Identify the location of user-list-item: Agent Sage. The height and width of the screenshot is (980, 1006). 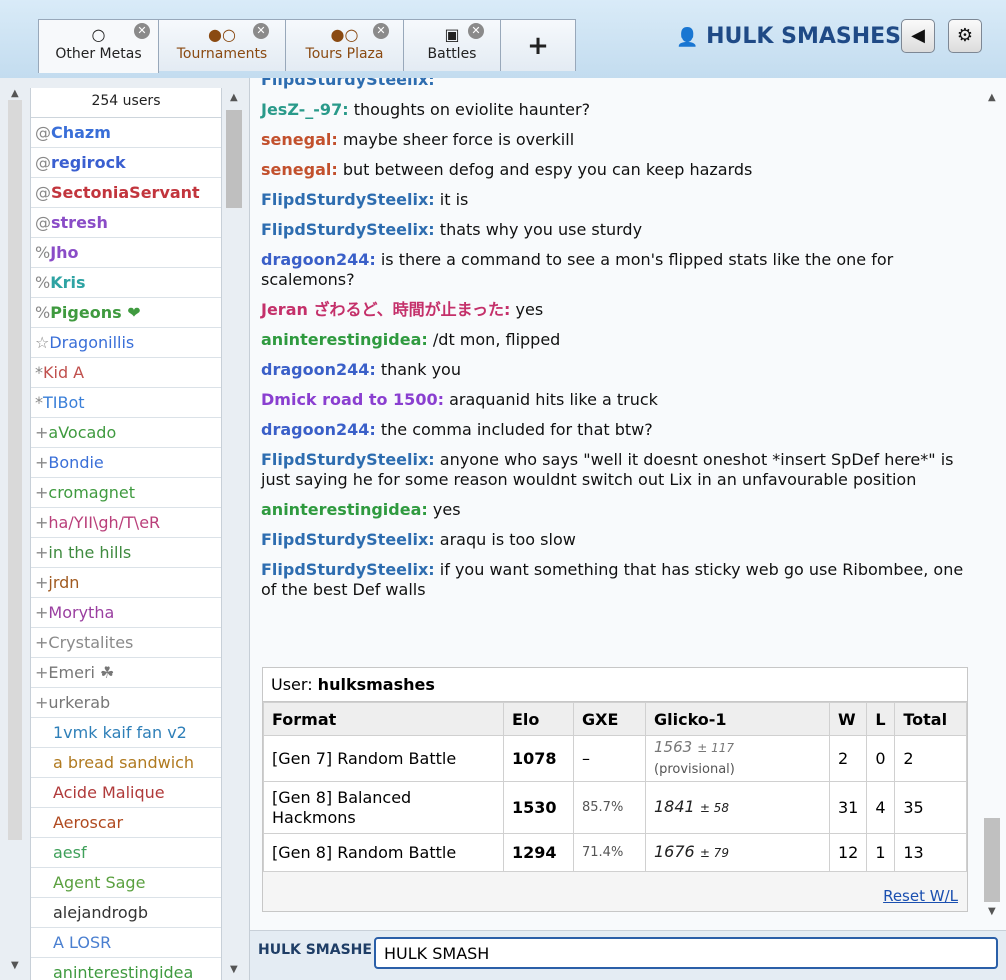
(126, 883).